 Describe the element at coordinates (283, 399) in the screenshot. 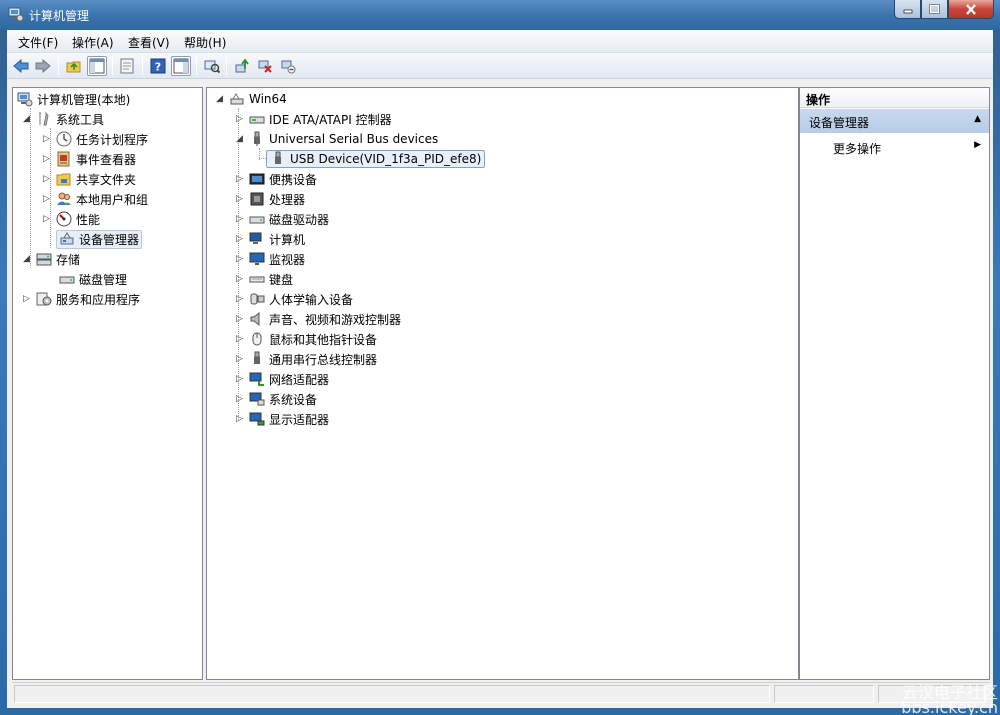

I see `device-category-system-devices: 系统设备` at that location.